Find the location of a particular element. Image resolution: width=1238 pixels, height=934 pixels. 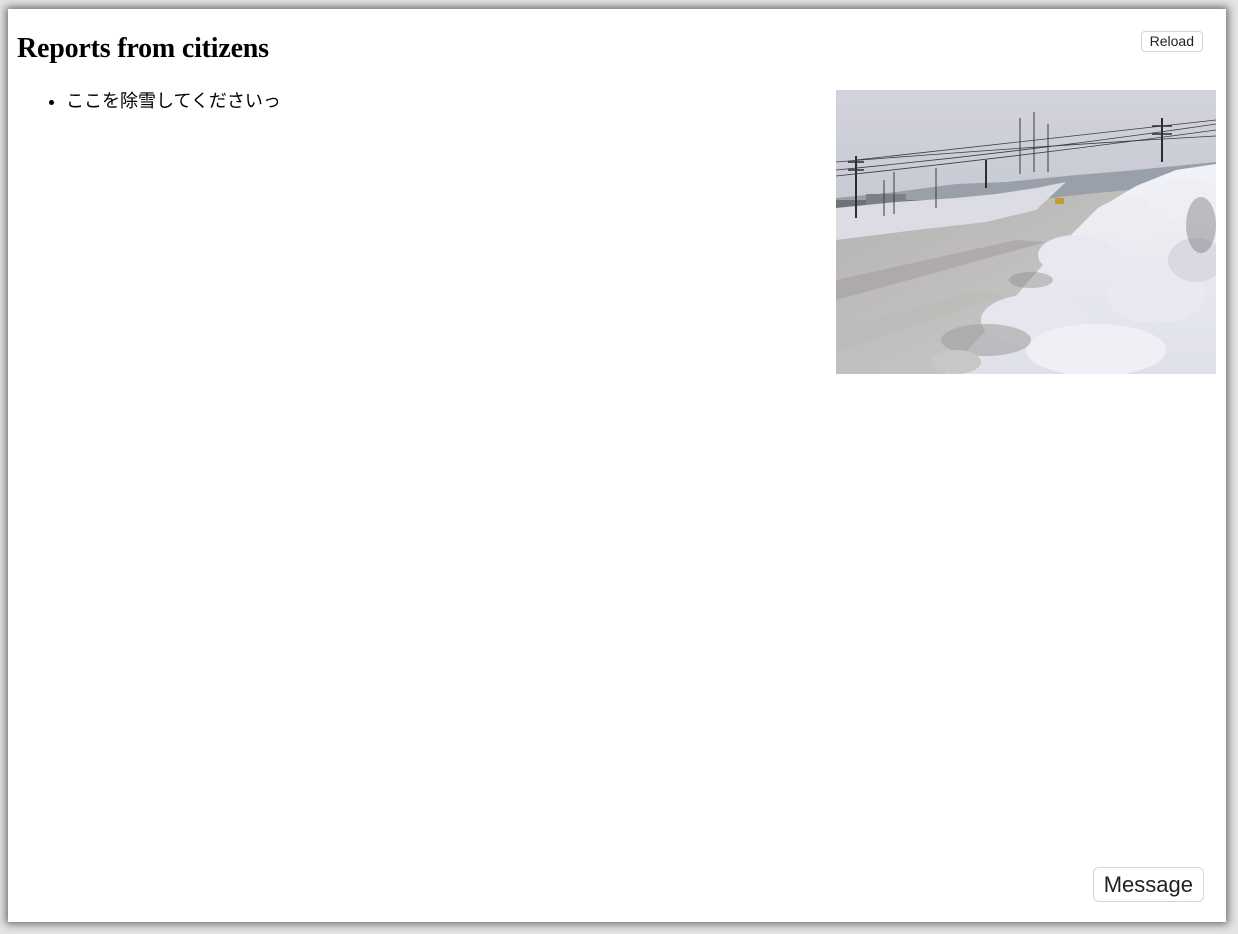

report-list: ここを除雪してくださいっ is located at coordinates (144, 102).